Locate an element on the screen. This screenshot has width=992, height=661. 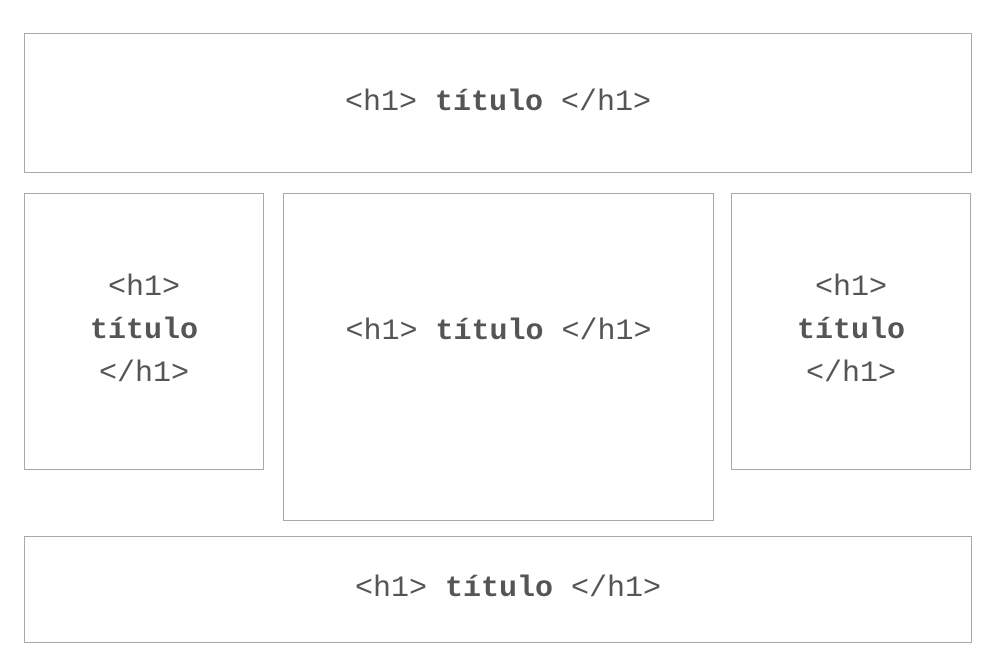
header-heading: <h1> título </h1> is located at coordinates (498, 103).